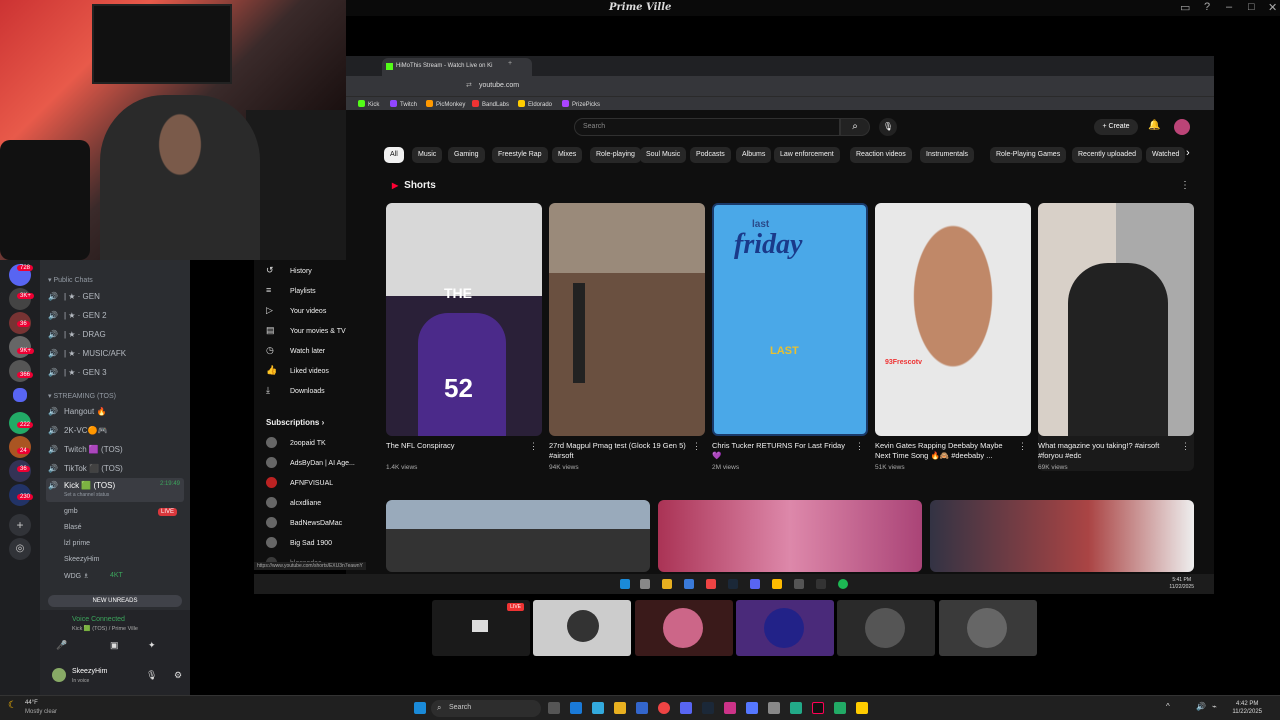 The image size is (1280, 720). What do you see at coordinates (74, 296) in the screenshot?
I see `channel-item: 🔊 | ★ · GEN` at bounding box center [74, 296].